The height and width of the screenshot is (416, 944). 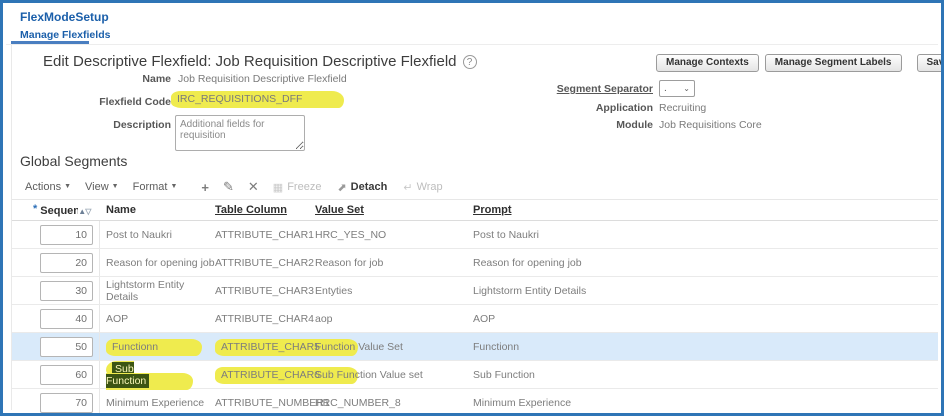 I want to click on segment-name: Reason for opening job, so click(x=160, y=262).